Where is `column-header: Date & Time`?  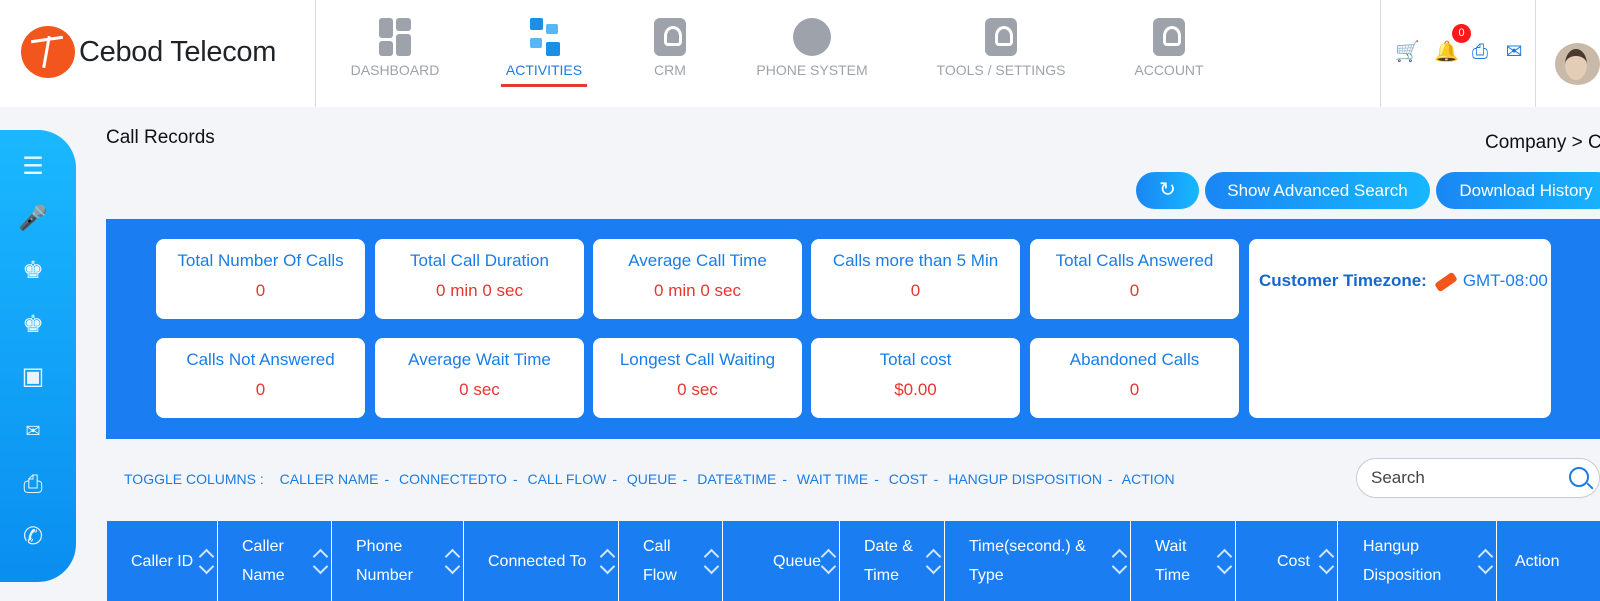
column-header: Date & Time is located at coordinates (892, 561).